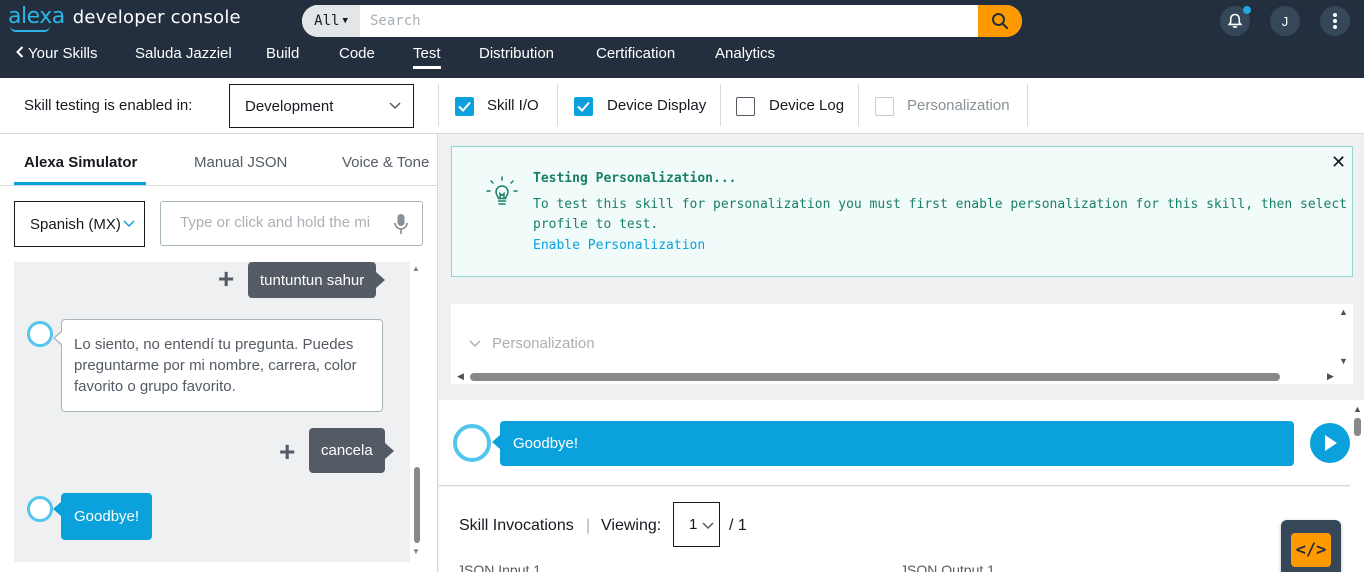  Describe the element at coordinates (884, 106) in the screenshot. I see `personalization-checkbox` at that location.